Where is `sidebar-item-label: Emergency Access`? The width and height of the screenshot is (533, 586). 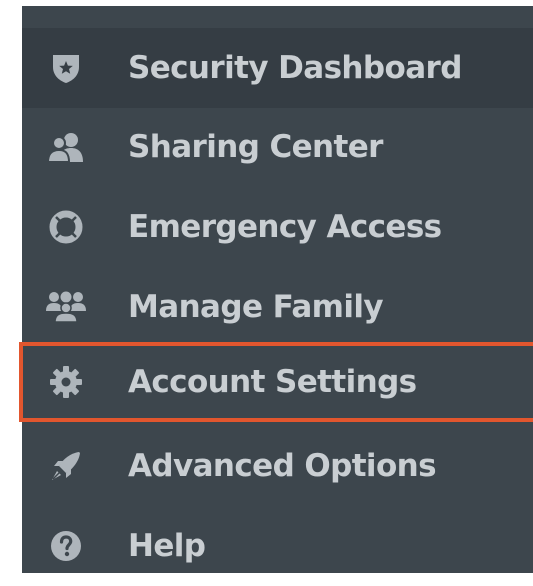
sidebar-item-label: Emergency Access is located at coordinates (285, 227).